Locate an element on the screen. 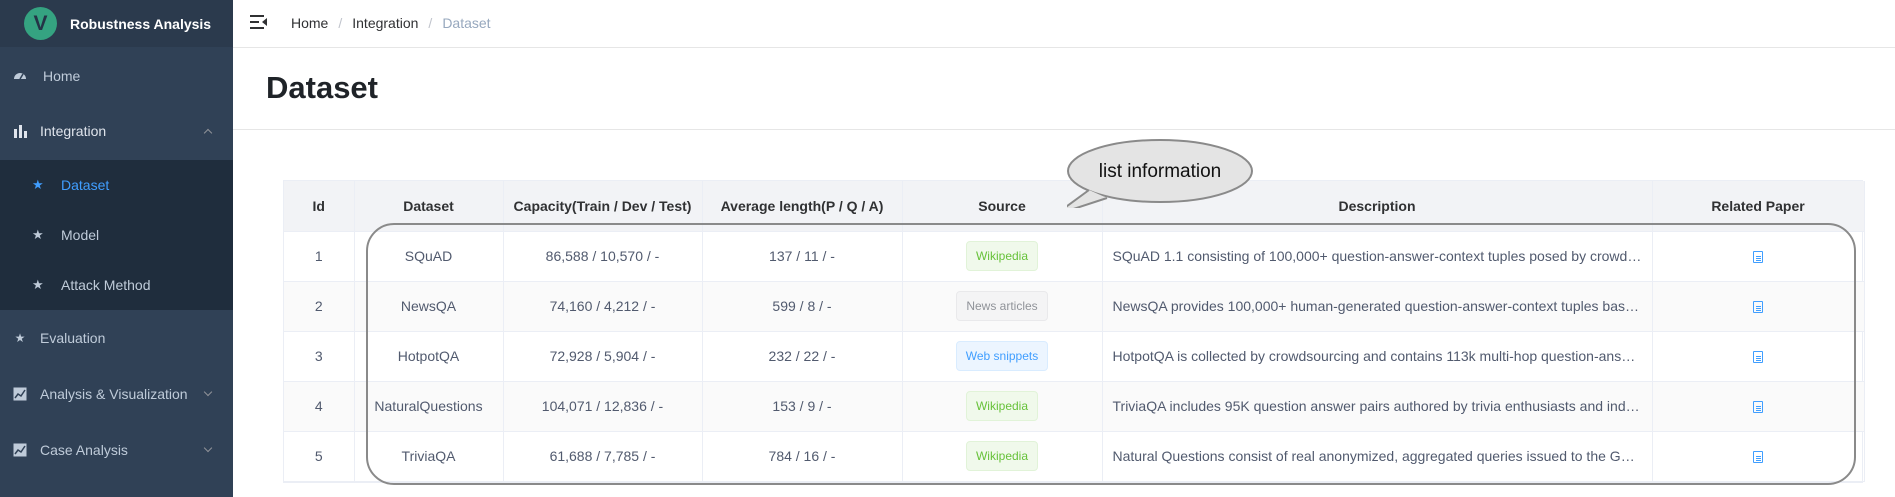 This screenshot has height=497, width=1895. sidebar-subitem-model: ★ Model is located at coordinates (116, 235).